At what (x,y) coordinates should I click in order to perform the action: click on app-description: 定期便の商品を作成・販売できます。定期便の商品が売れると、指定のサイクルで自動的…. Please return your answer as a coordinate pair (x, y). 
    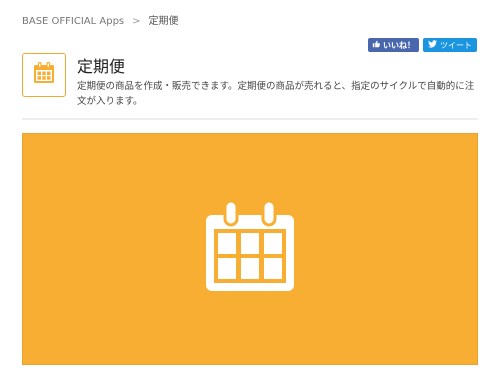
    Looking at the image, I should click on (276, 94).